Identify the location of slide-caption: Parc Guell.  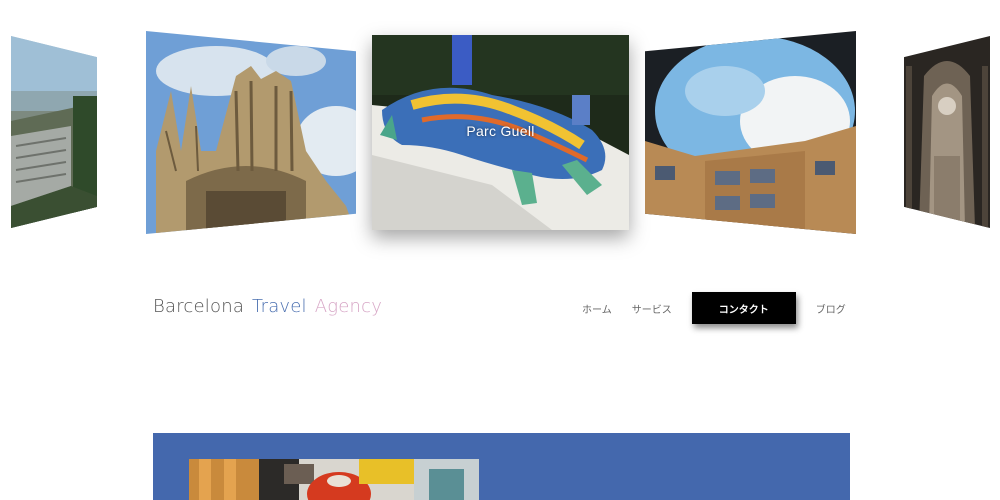
(500, 131).